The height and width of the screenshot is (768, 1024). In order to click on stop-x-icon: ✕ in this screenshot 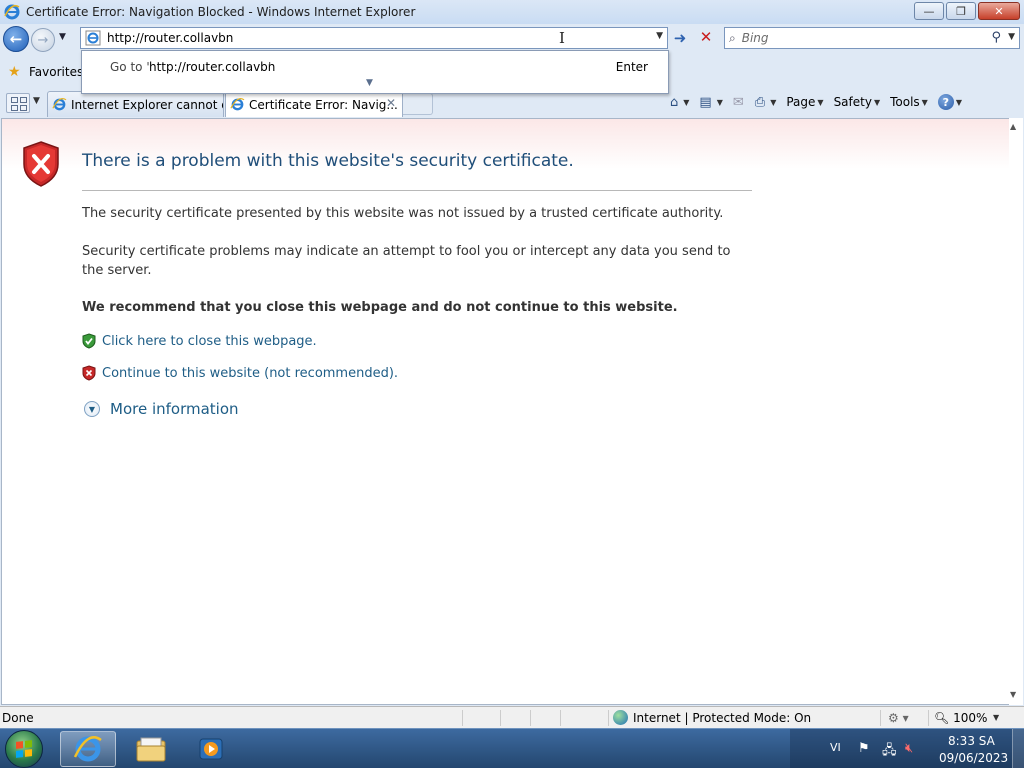, I will do `click(706, 37)`.